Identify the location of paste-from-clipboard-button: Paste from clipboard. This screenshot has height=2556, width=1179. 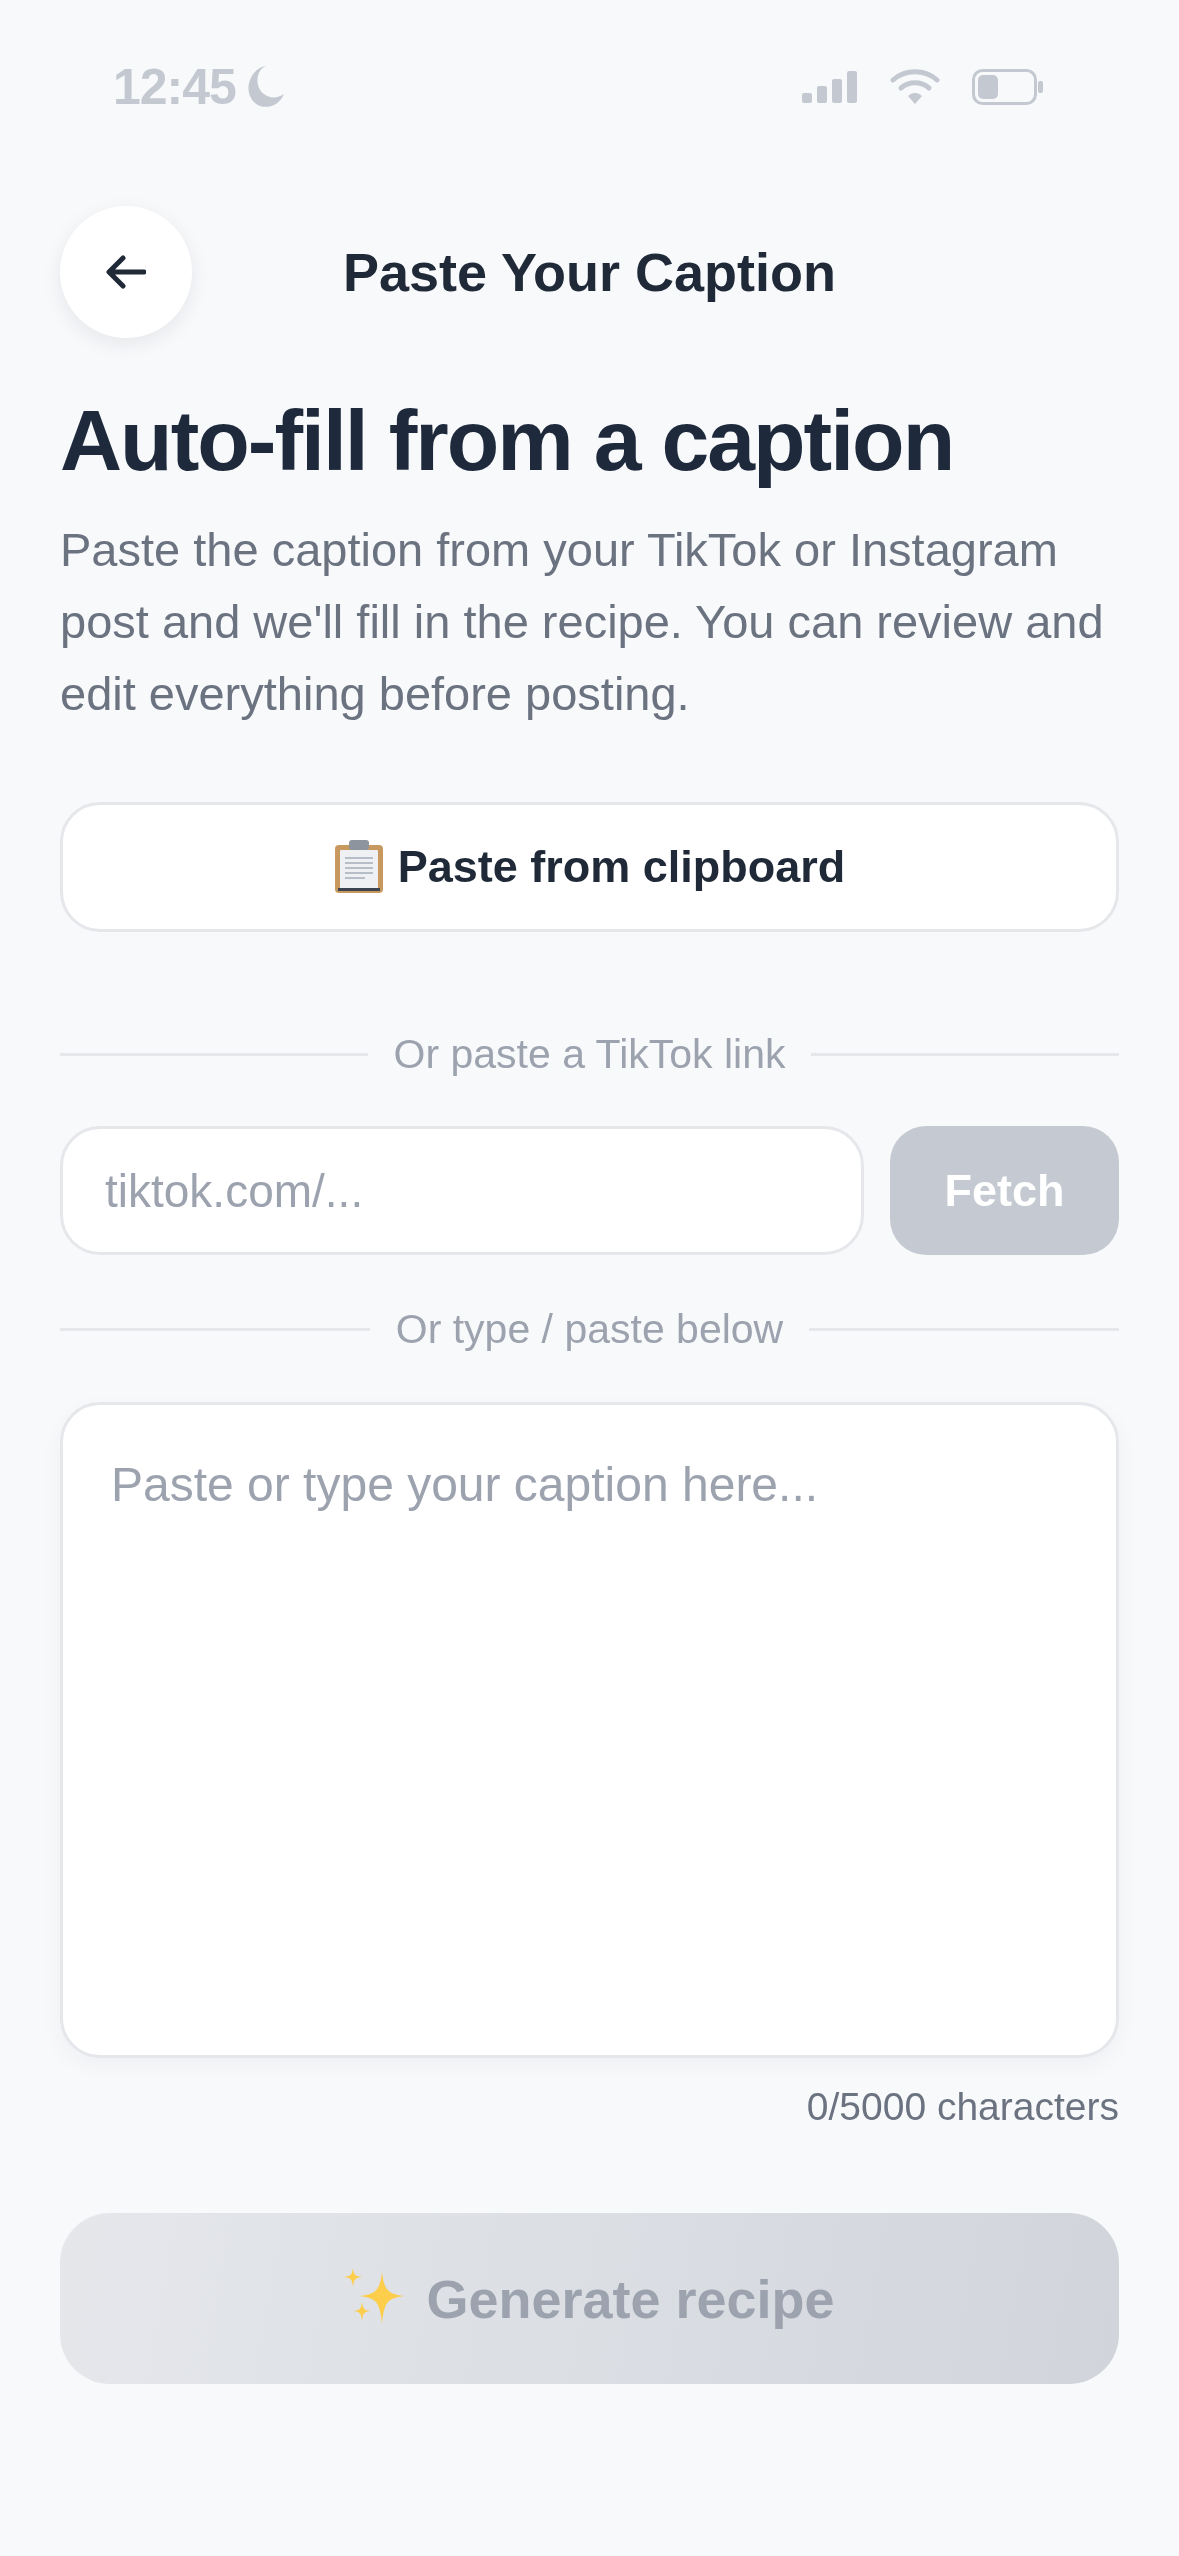
(589, 867).